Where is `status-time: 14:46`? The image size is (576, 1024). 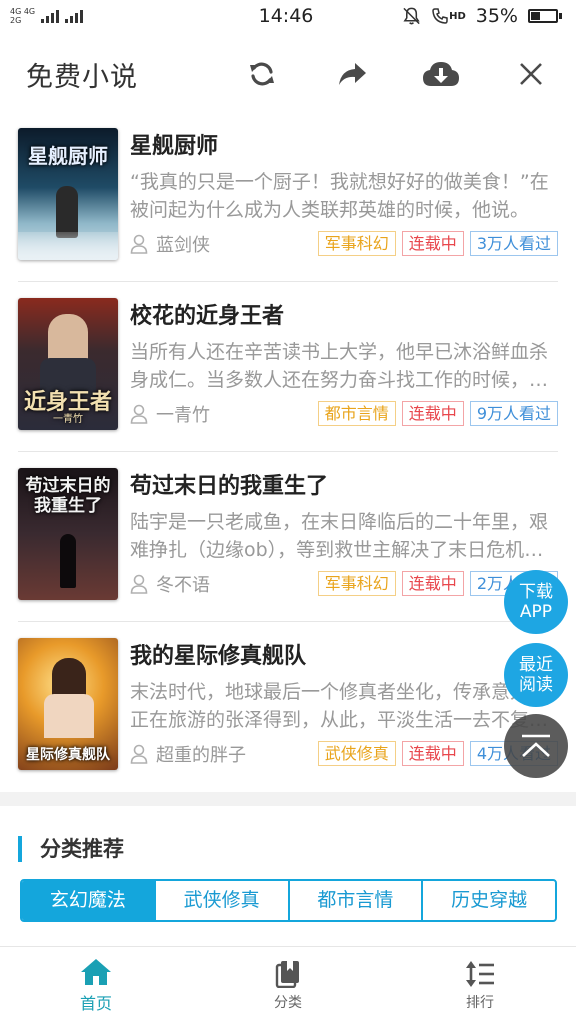
status-time: 14:46 is located at coordinates (286, 16).